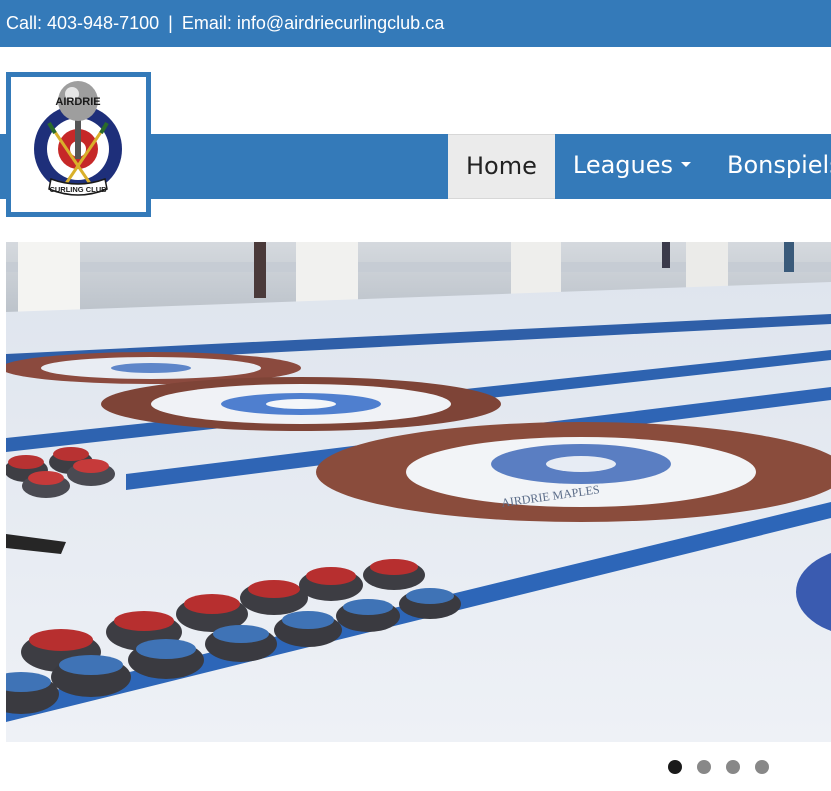  I want to click on carousel-indicators, so click(726, 767).